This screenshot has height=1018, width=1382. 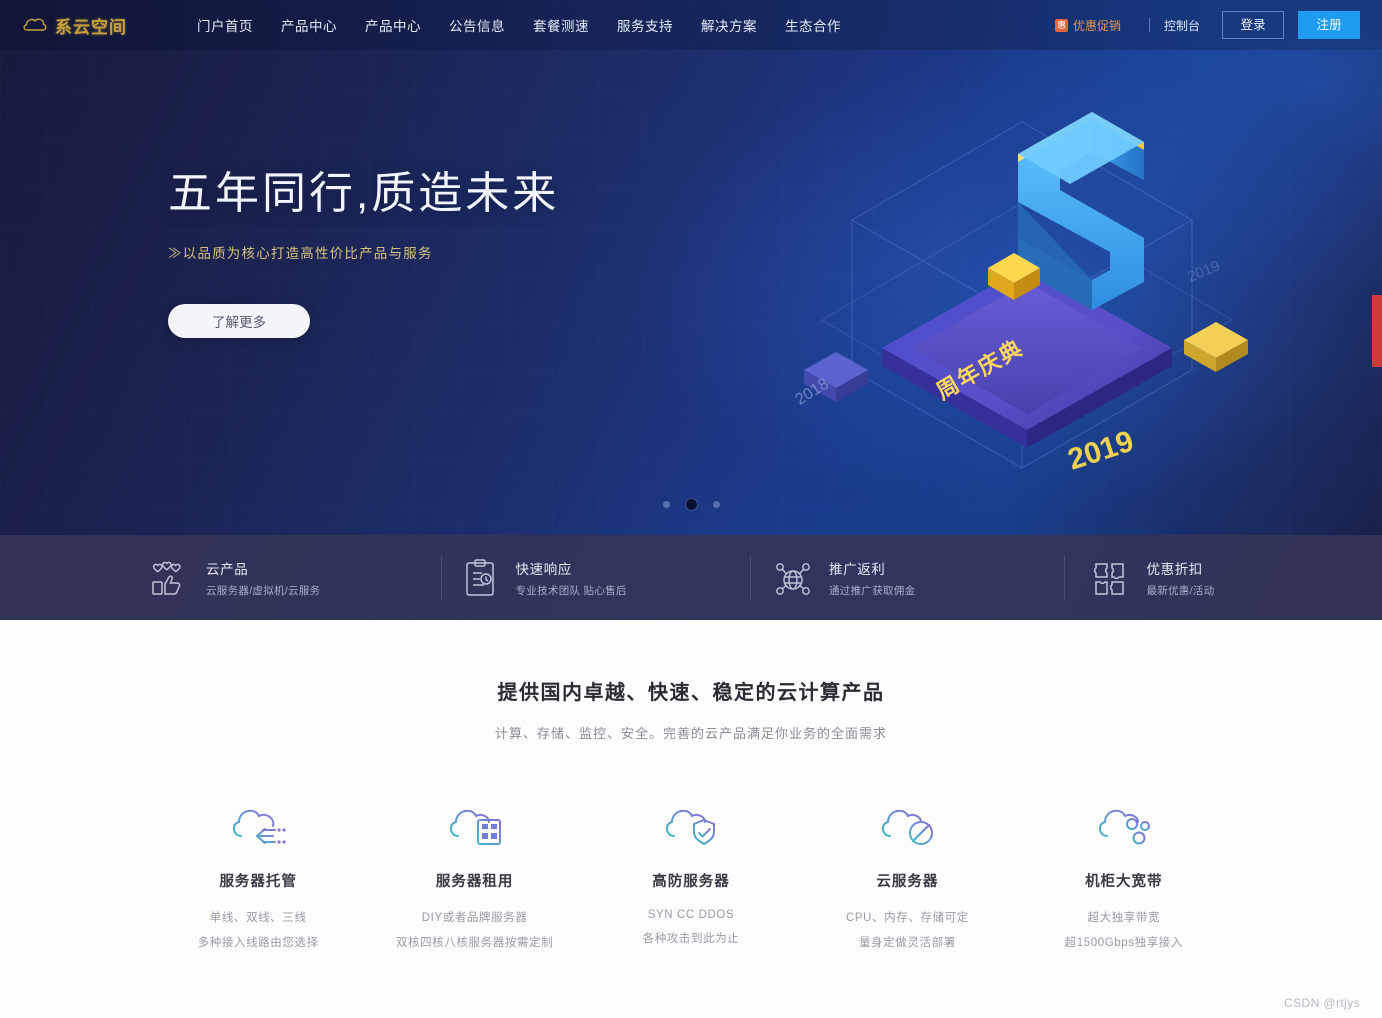 I want to click on hero-copy: 五年同行,质造未来 ≫以品质为核心打造高性价比产品与服务 了解更多, so click(x=363, y=253).